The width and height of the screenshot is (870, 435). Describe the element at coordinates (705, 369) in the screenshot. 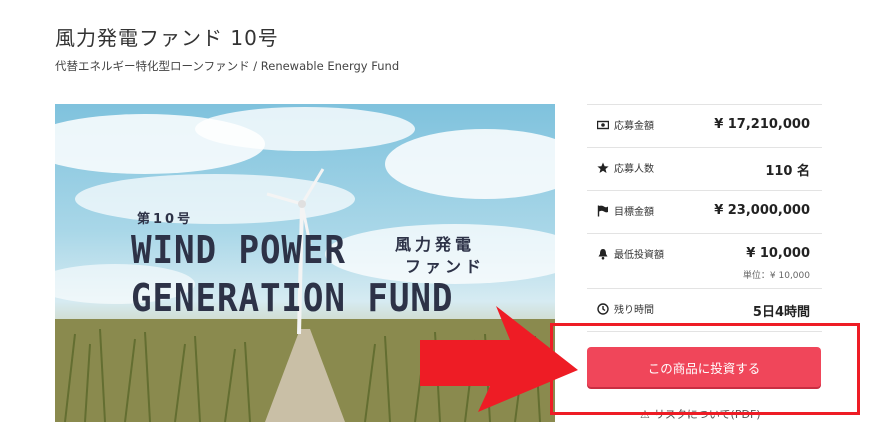

I see `annotation-highlight-box` at that location.